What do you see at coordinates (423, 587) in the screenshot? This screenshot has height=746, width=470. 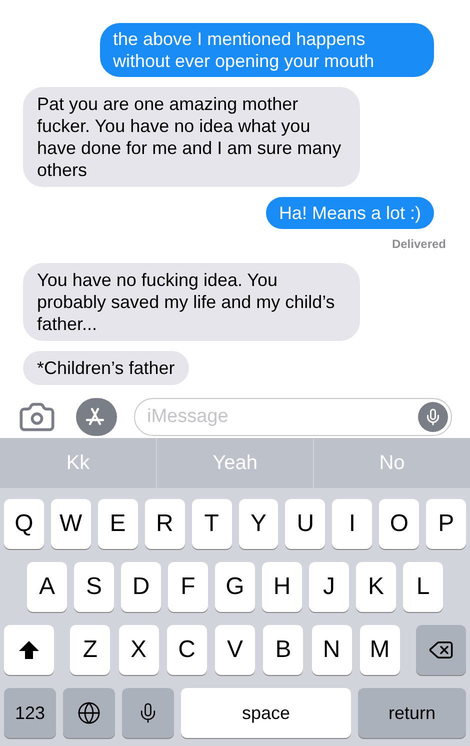 I see `key: L` at bounding box center [423, 587].